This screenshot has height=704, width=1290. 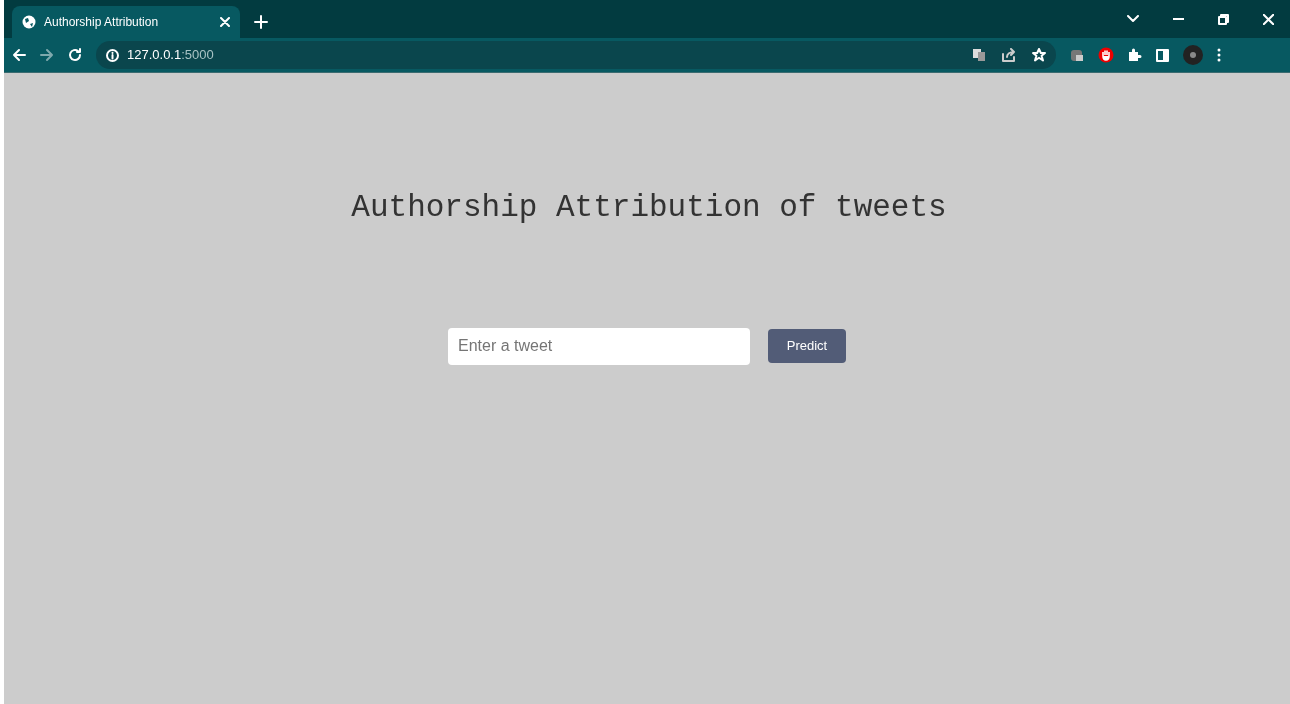 I want to click on tweet-input-field: Enter a tweet, so click(x=599, y=346).